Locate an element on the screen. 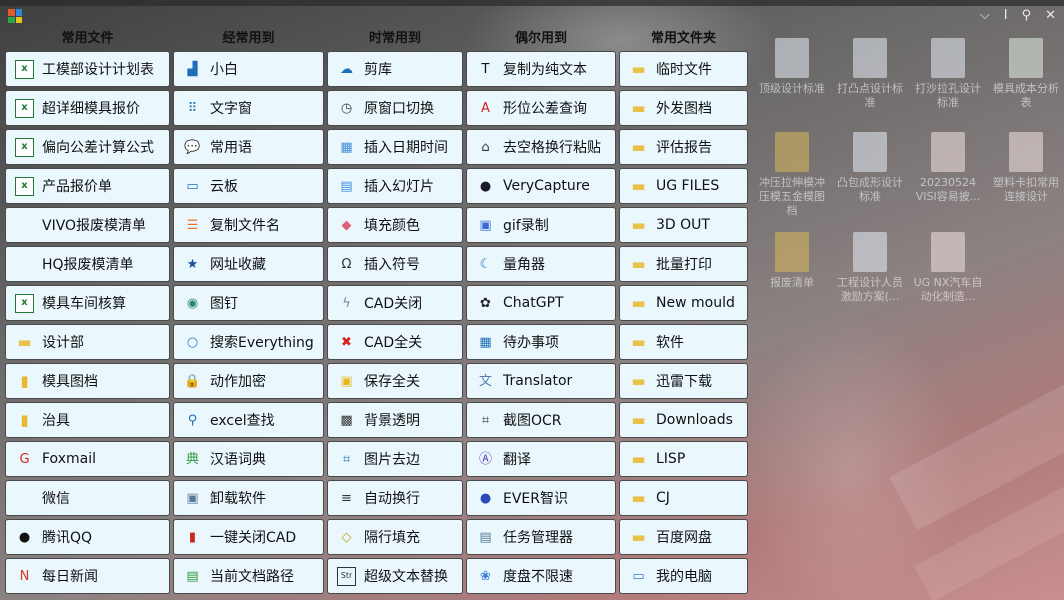 This screenshot has height=600, width=1064. launcher-item: ▟ 小白 is located at coordinates (248, 69).